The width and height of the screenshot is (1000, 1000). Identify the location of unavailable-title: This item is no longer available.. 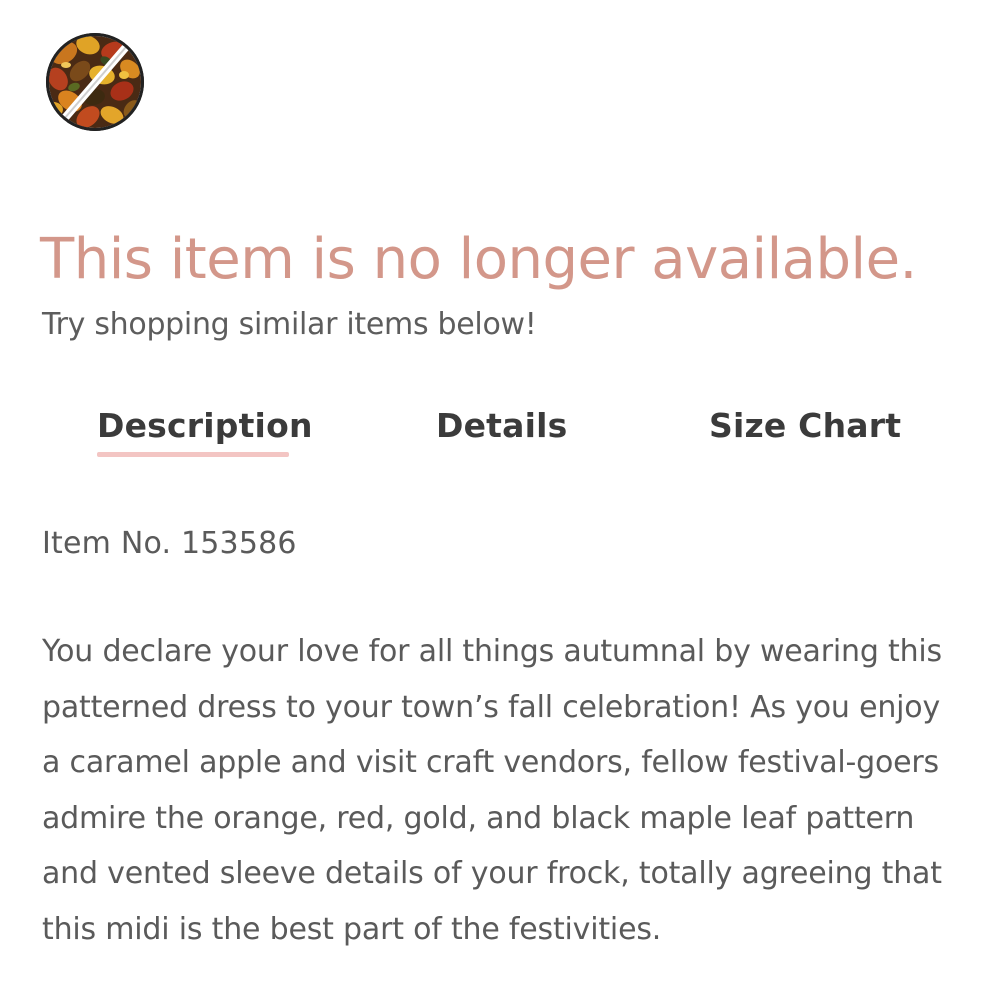
(478, 259).